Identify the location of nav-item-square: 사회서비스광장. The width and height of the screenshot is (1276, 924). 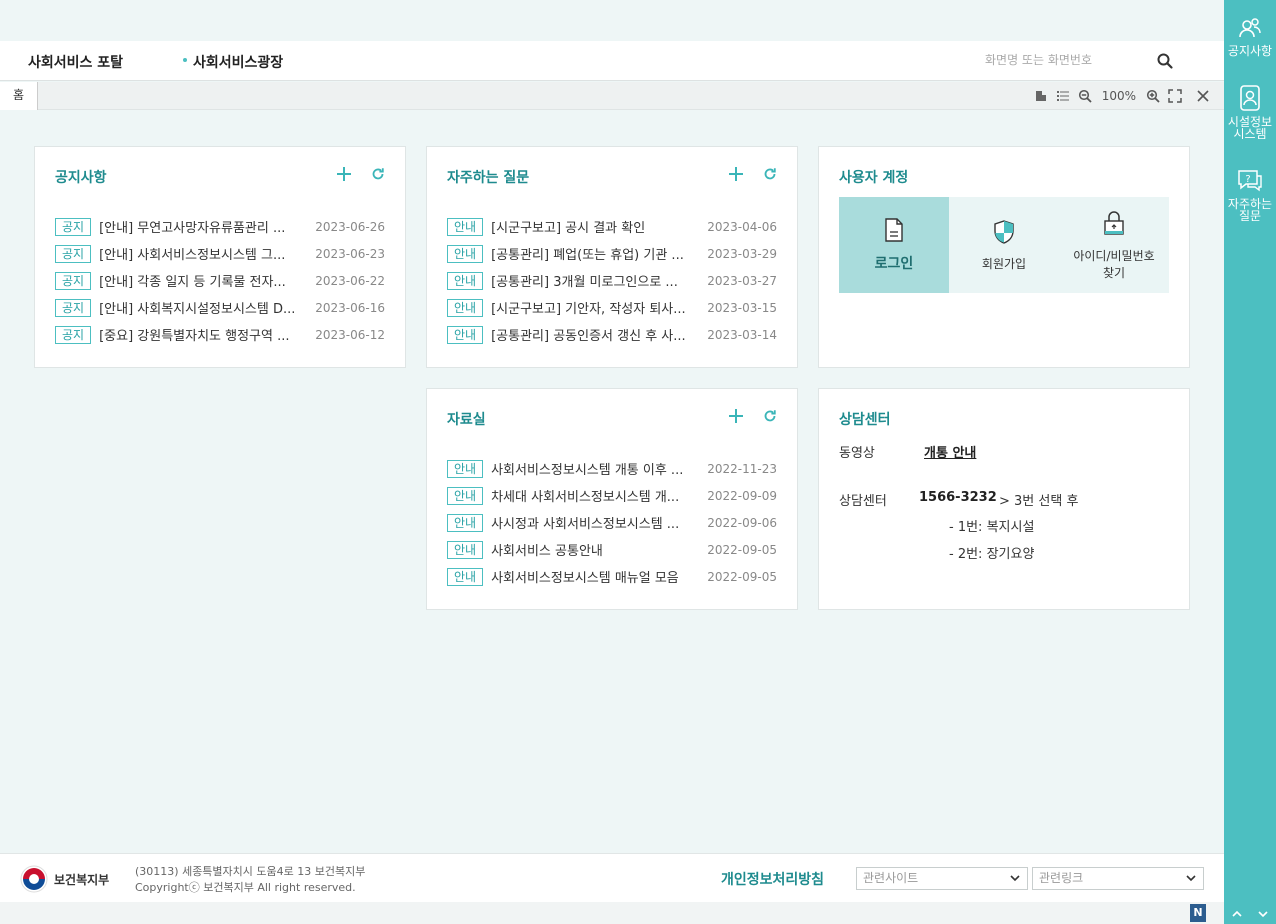
(233, 62).